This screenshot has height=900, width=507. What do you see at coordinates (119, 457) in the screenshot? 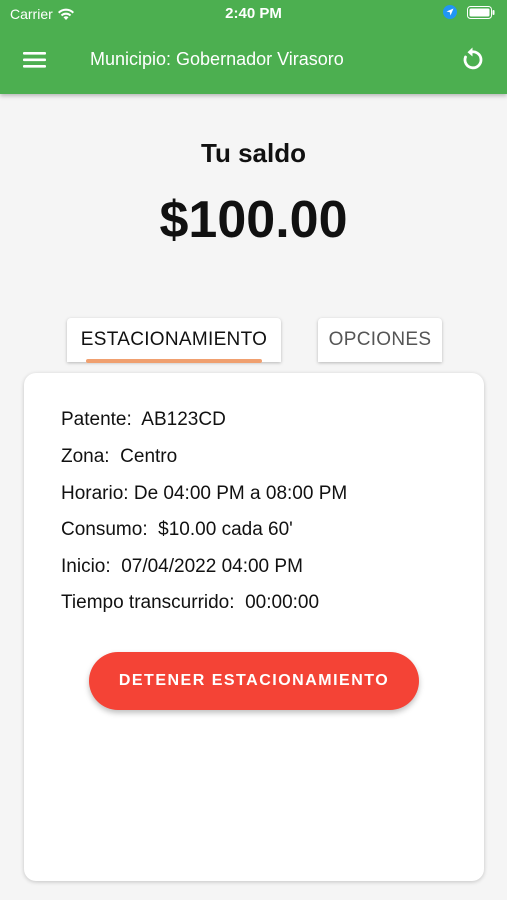
I see `zona-row: Zona: Centro` at bounding box center [119, 457].